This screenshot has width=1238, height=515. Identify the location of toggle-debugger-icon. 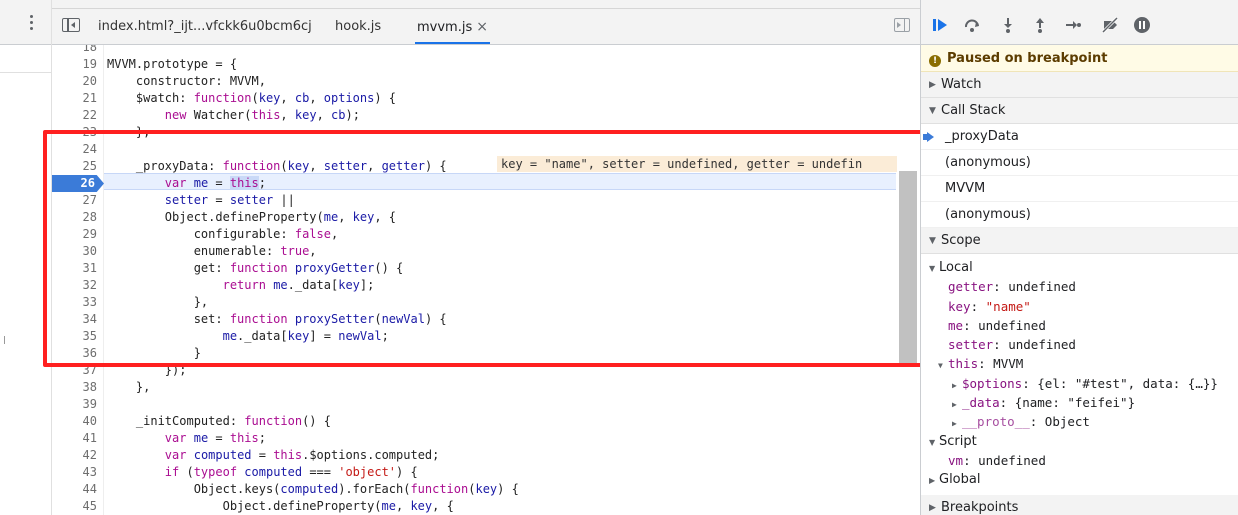
(902, 25).